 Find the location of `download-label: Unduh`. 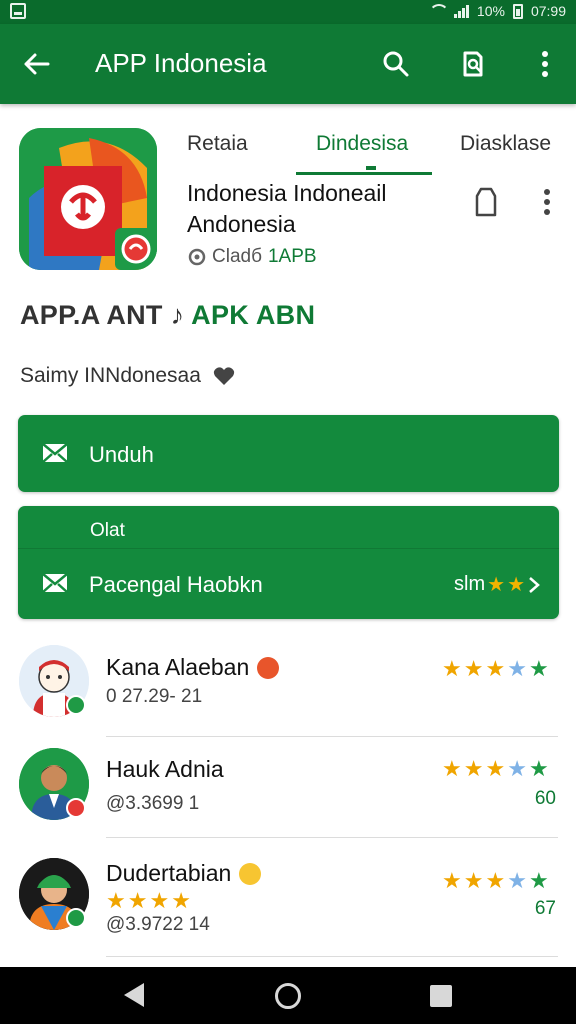

download-label: Unduh is located at coordinates (121, 454).